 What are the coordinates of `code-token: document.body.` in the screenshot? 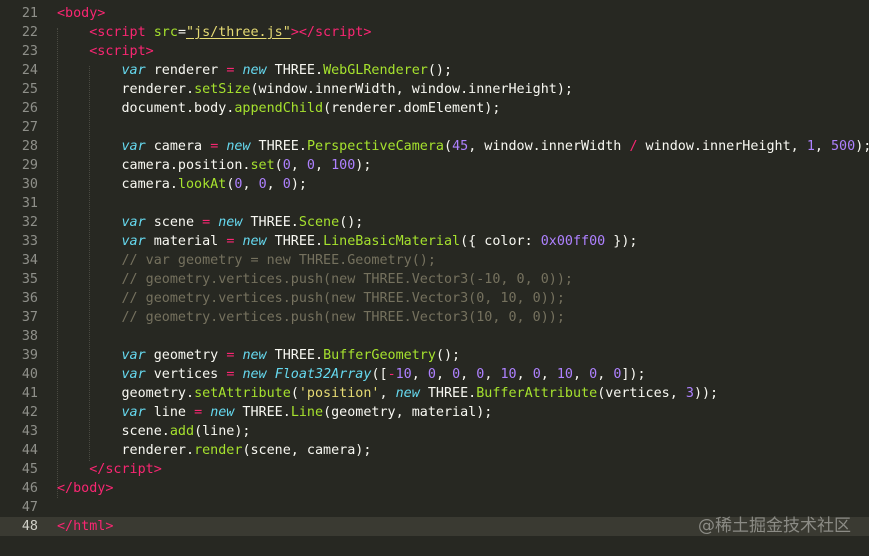 It's located at (146, 108).